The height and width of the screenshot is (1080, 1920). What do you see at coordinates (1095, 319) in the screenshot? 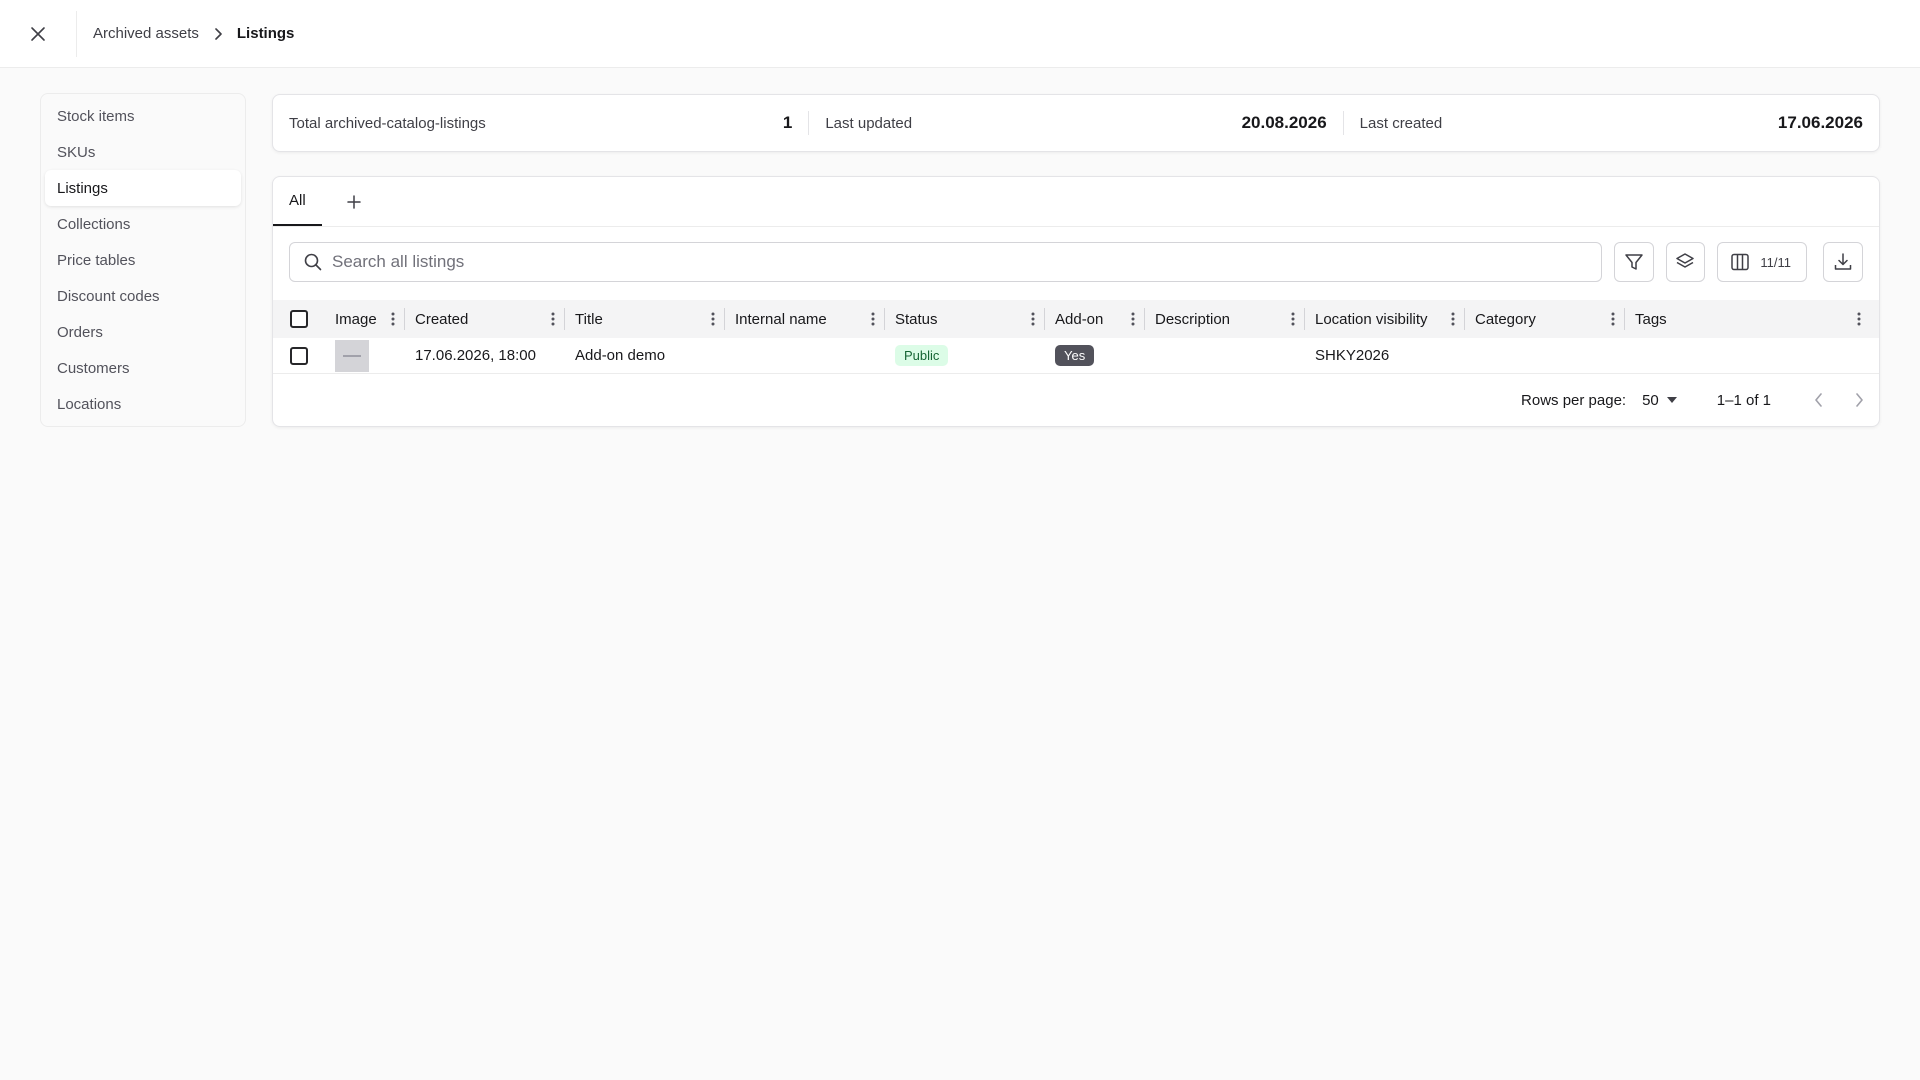
I see `column-header-add-on: Add-on` at bounding box center [1095, 319].